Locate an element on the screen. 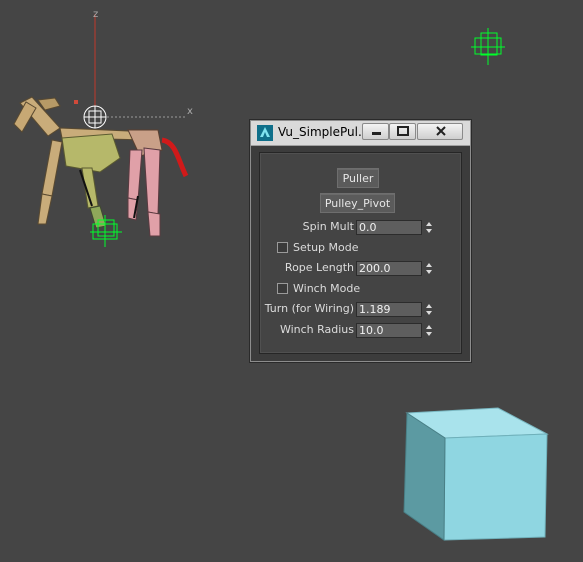 Image resolution: width=583 pixels, height=562 pixels. z-axis-label: z is located at coordinates (95, 14).